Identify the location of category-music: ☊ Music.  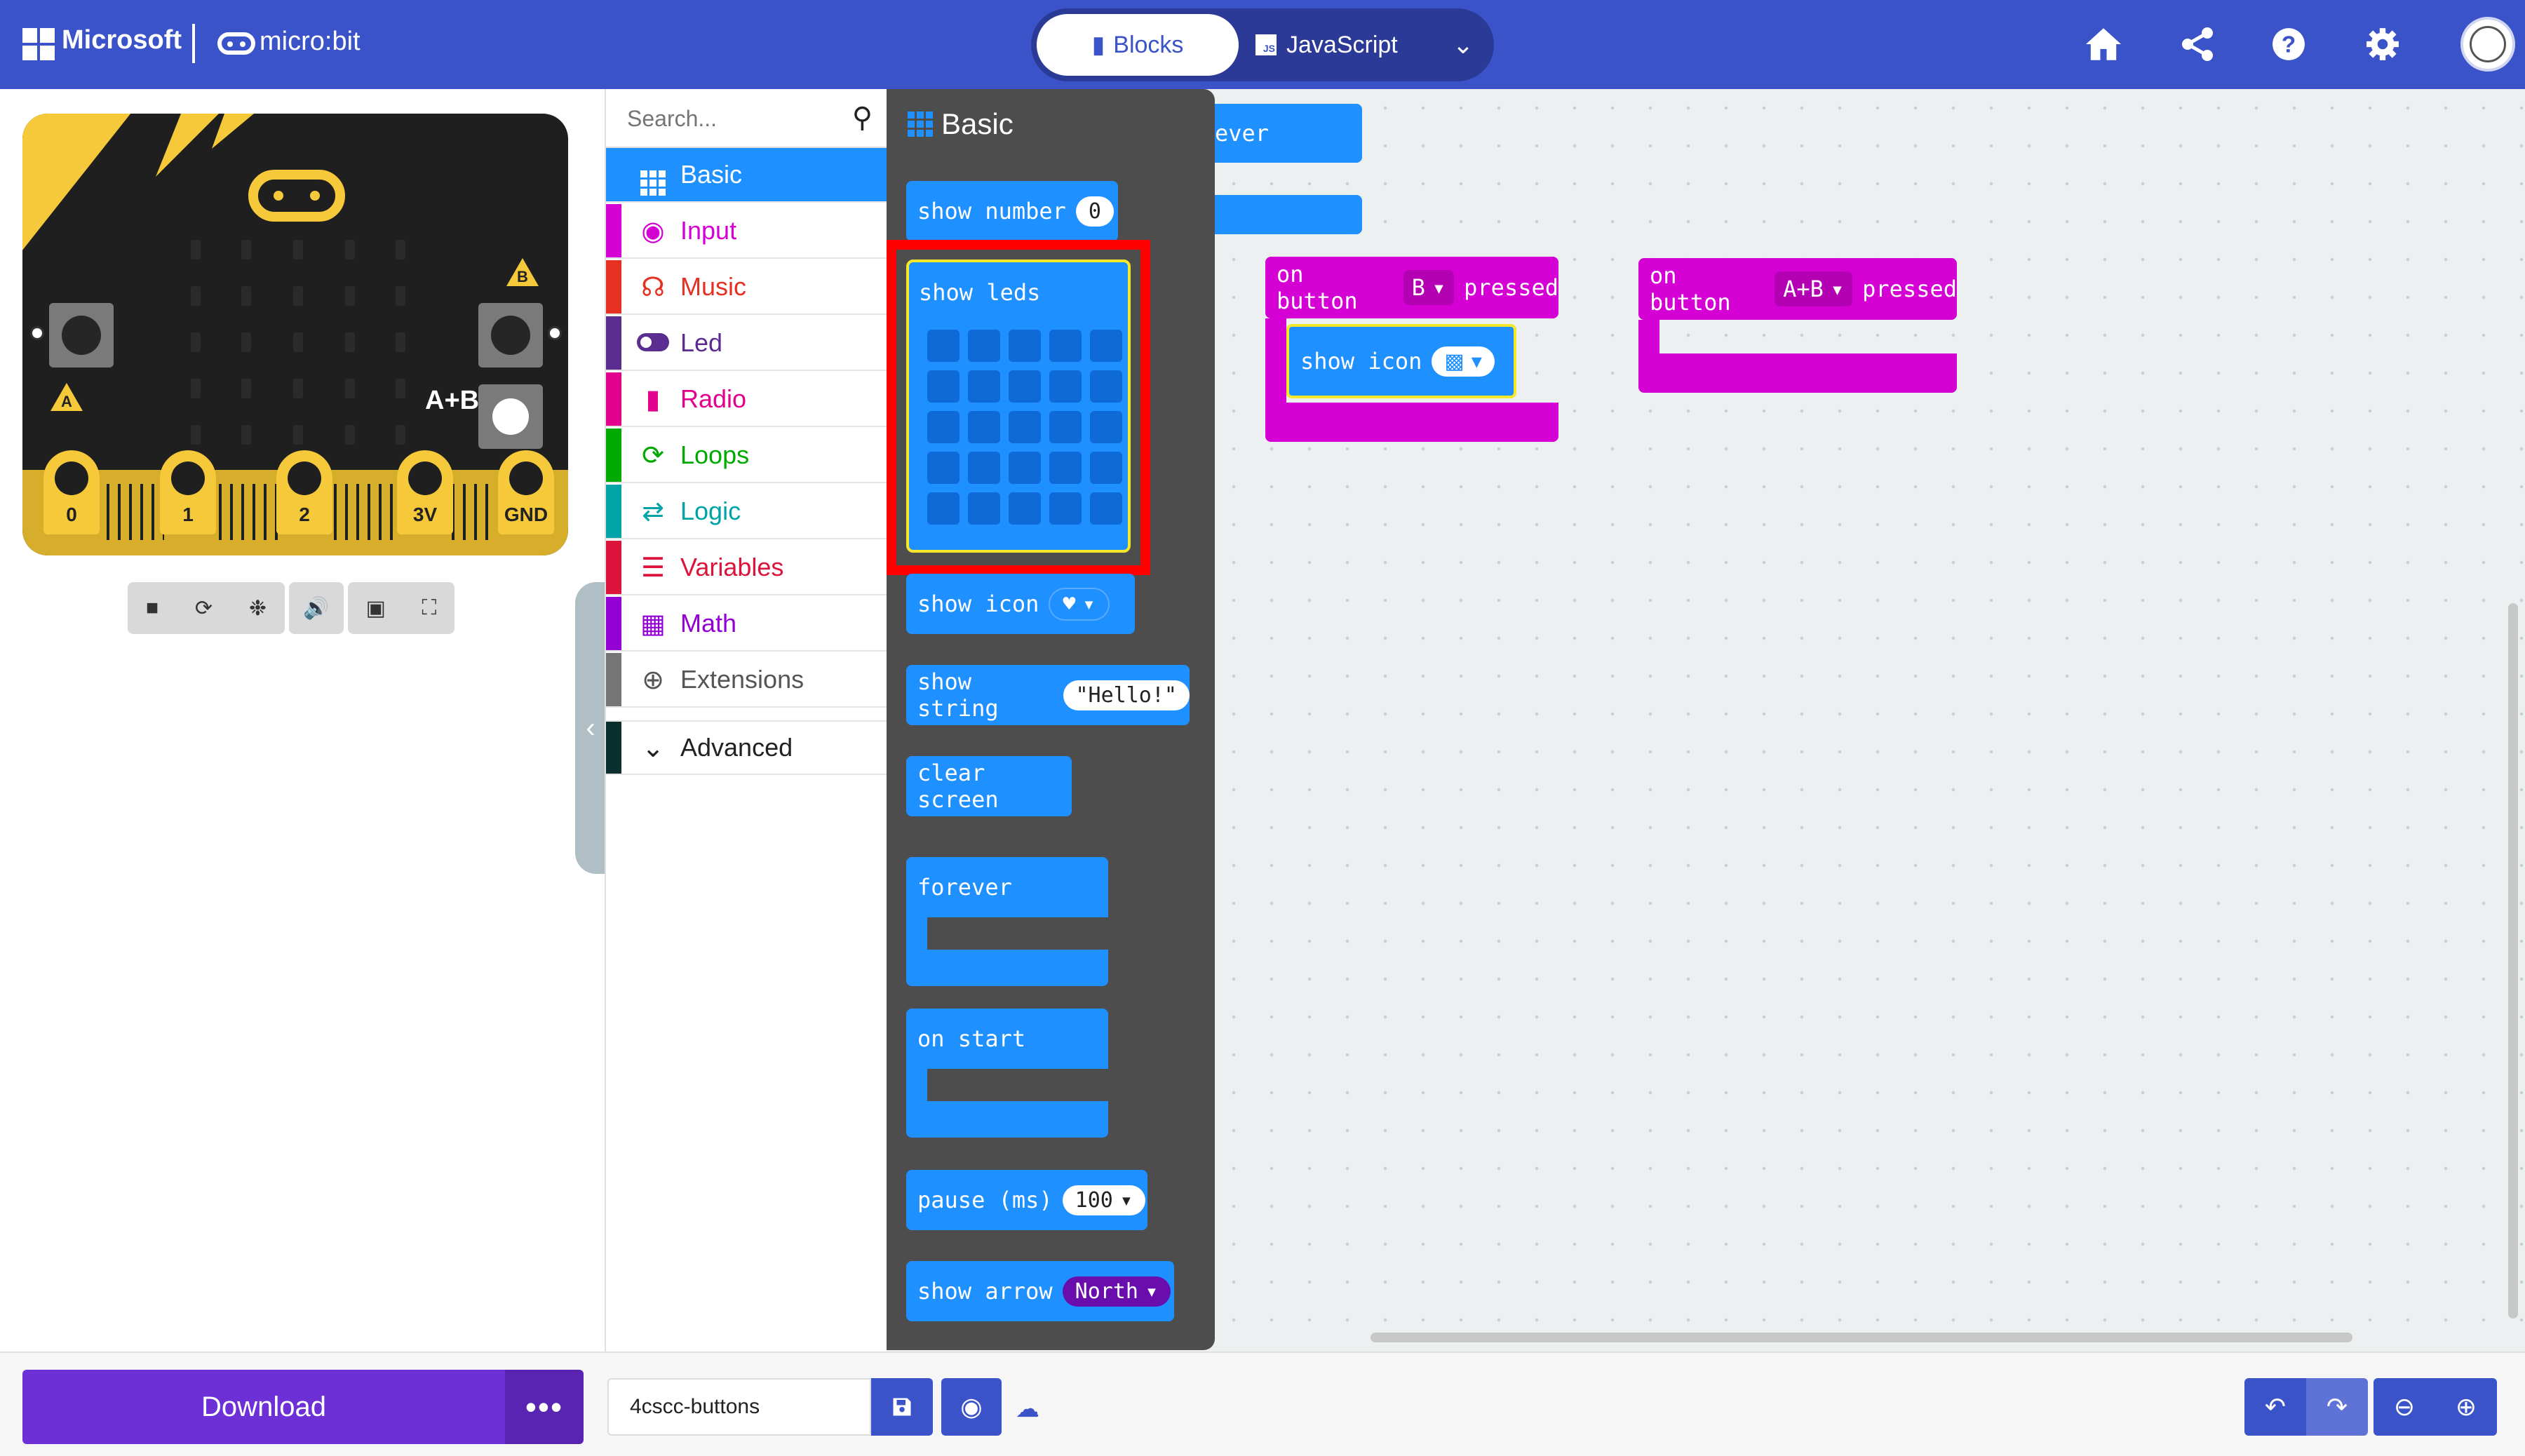
(747, 287).